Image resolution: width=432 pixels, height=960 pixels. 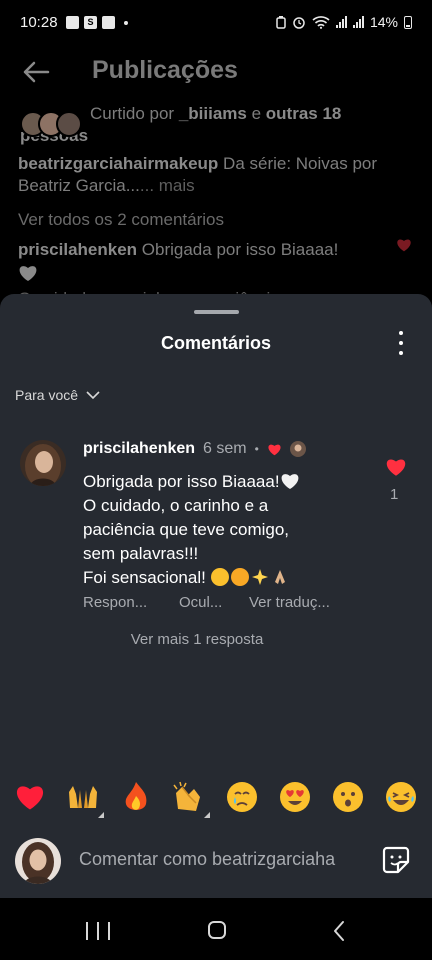 I want to click on app-icon, so click(x=108, y=22).